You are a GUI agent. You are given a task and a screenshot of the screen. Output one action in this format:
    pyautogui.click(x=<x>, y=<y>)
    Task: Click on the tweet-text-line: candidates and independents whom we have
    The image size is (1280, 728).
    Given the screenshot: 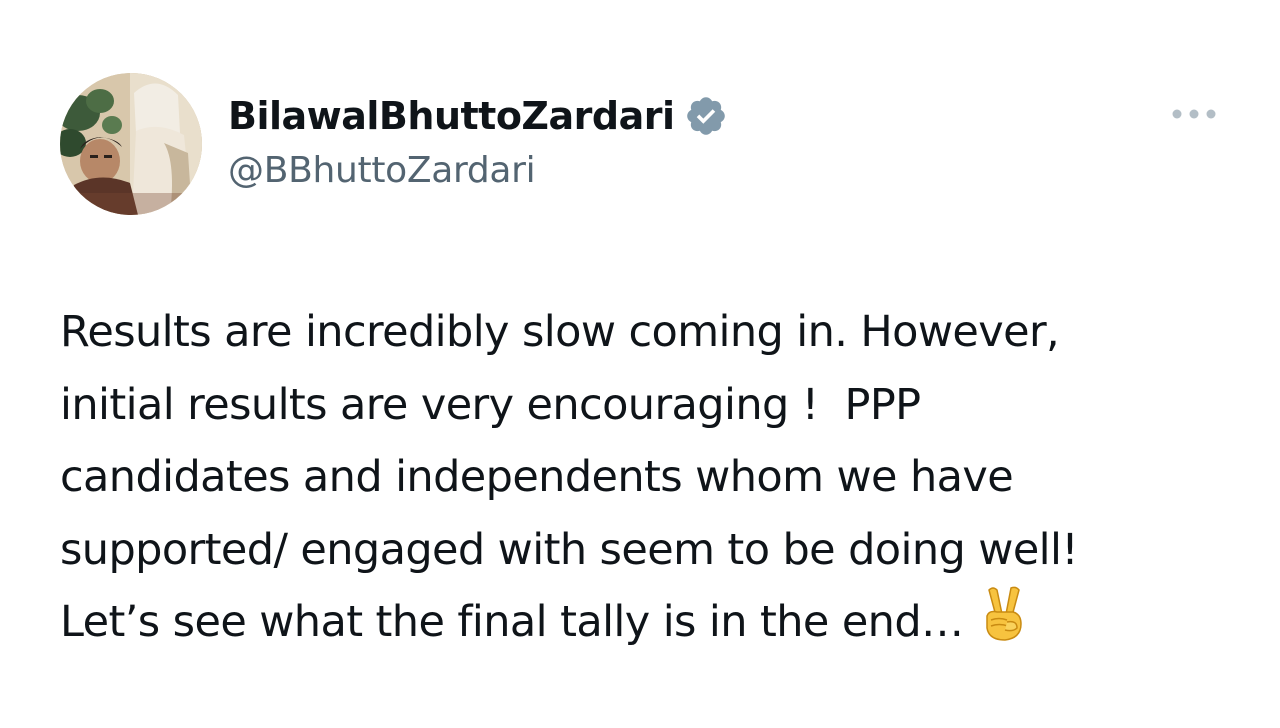 What is the action you would take?
    pyautogui.click(x=537, y=477)
    